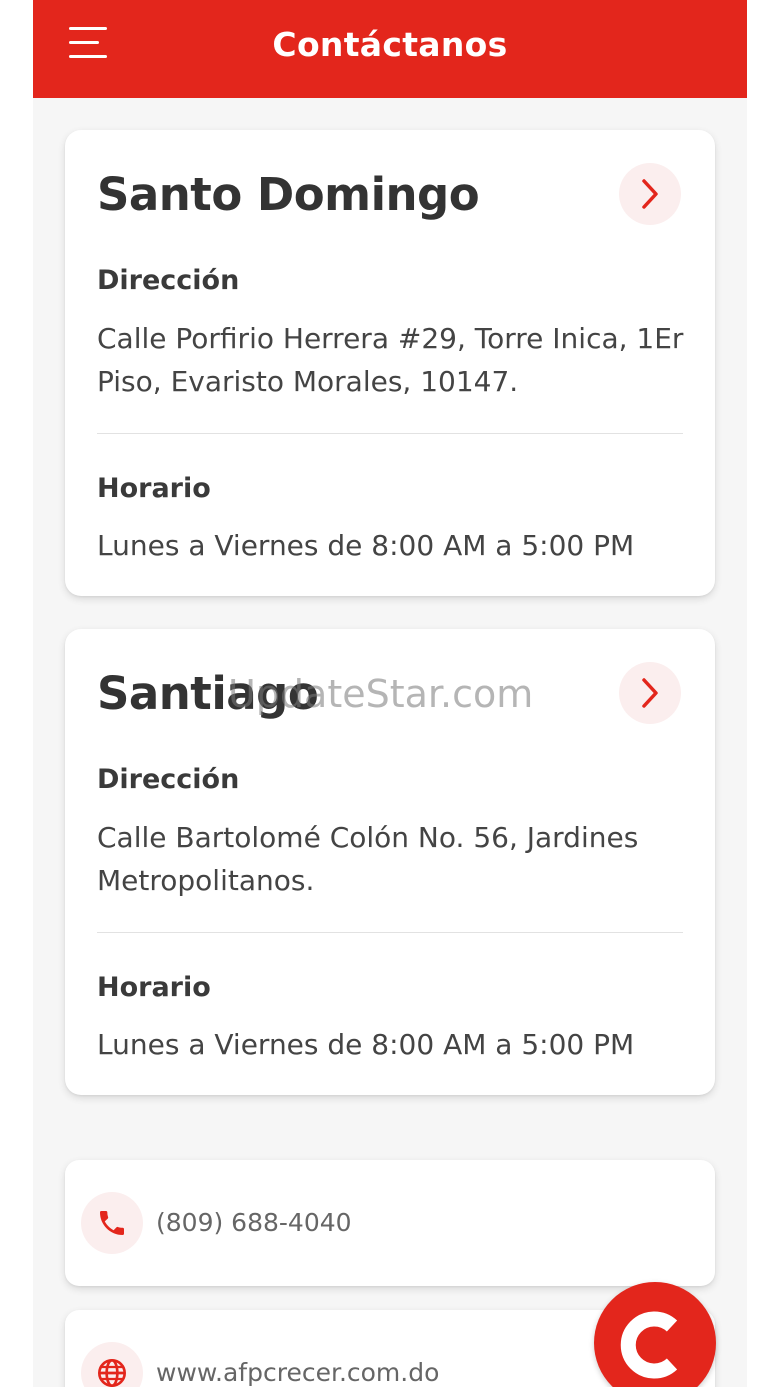  Describe the element at coordinates (208, 693) in the screenshot. I see `office-name: Santiago` at that location.